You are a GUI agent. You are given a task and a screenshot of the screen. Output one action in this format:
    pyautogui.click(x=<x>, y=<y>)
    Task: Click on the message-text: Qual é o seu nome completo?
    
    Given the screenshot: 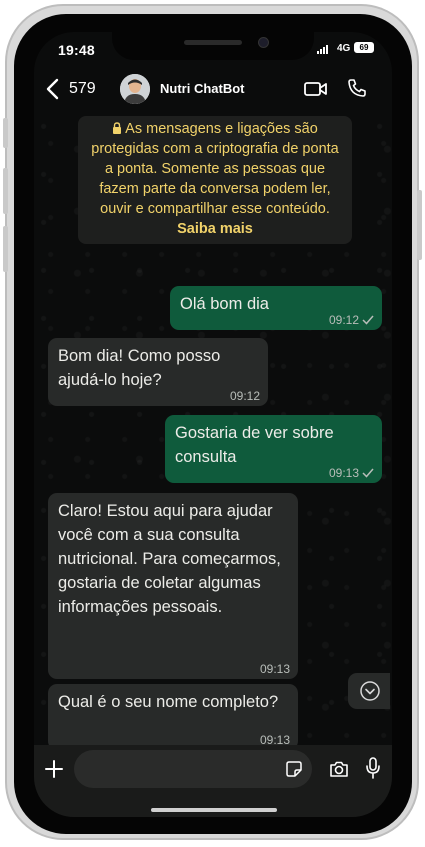 What is the action you would take?
    pyautogui.click(x=168, y=702)
    